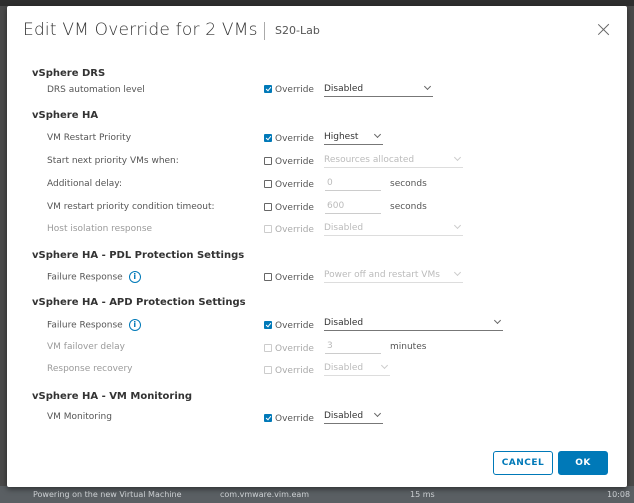 This screenshot has height=503, width=634. What do you see at coordinates (90, 369) in the screenshot?
I see `response-recovery-label: Response recovery` at bounding box center [90, 369].